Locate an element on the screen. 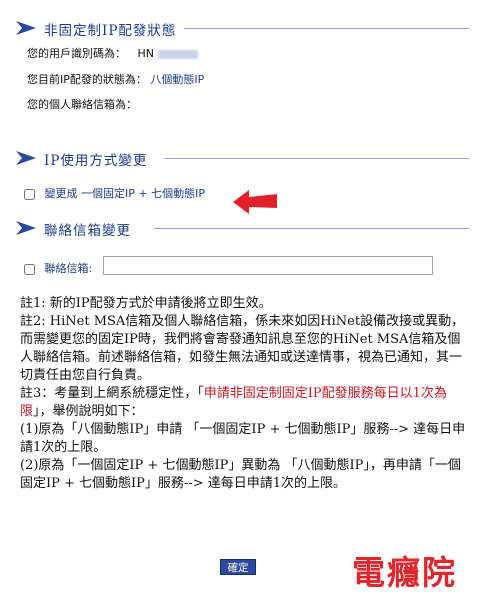 The image size is (488, 595). ip-status-value: 八個動態IP is located at coordinates (177, 79).